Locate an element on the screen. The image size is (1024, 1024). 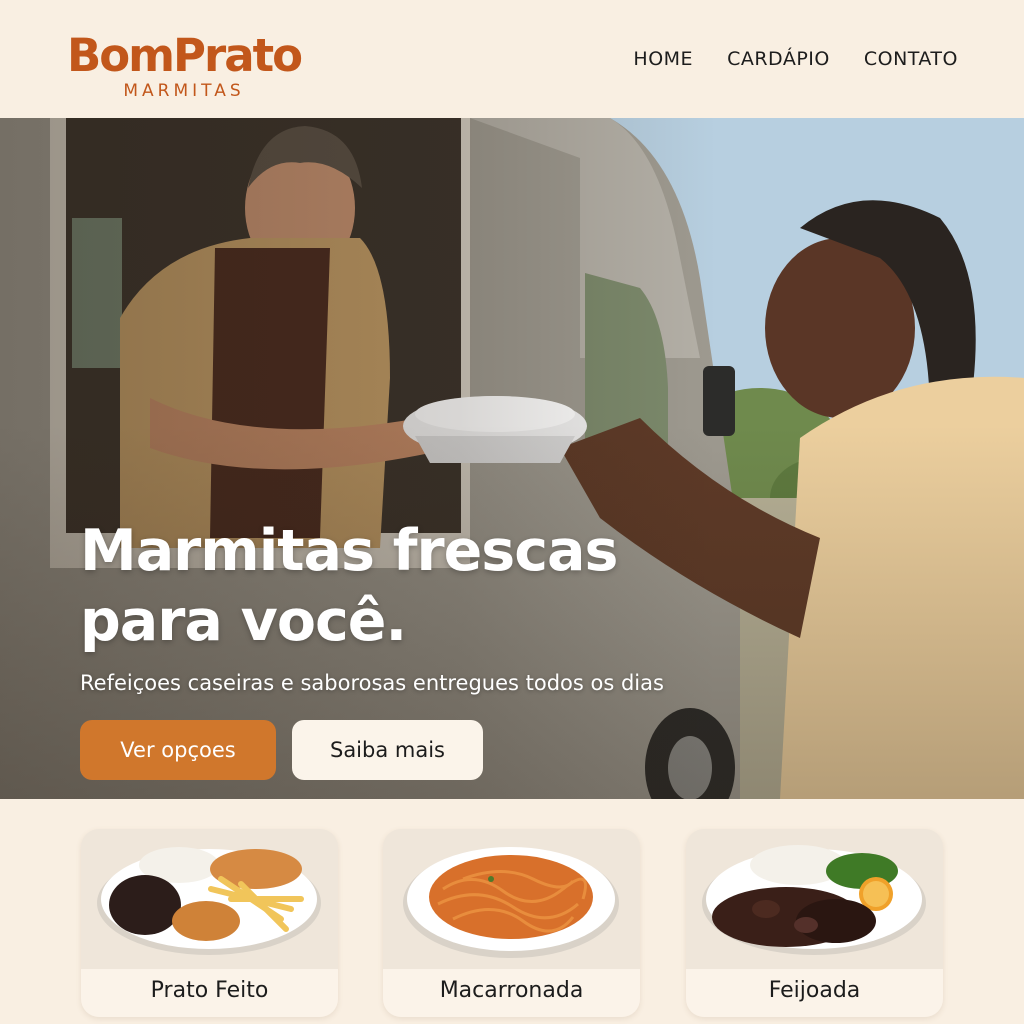
saiba-mais-button: Saiba mais is located at coordinates (387, 750).